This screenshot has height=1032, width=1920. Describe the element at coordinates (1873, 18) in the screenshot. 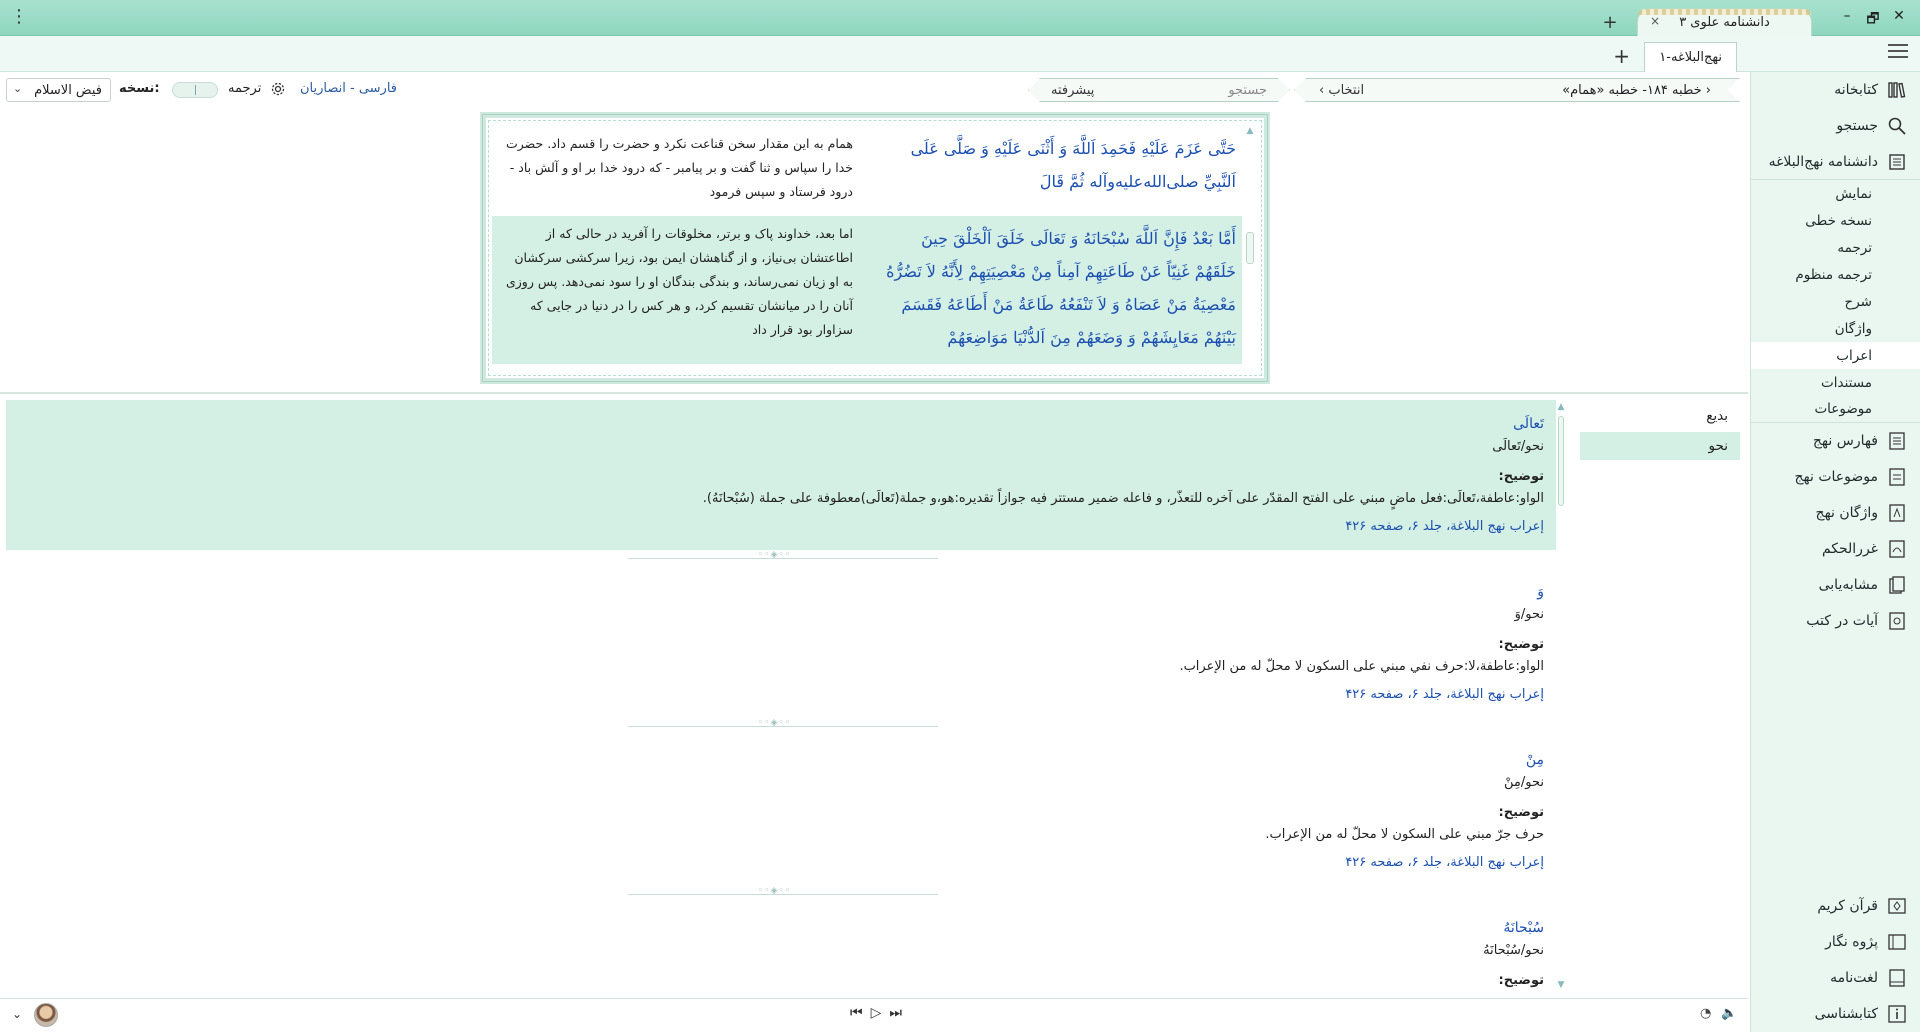

I see `maximize-button: 🗗` at that location.